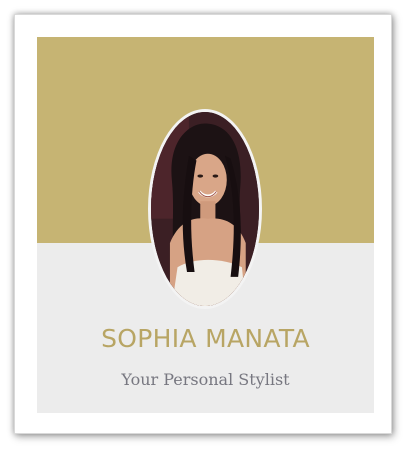  I want to click on profile-photo, so click(205, 209).